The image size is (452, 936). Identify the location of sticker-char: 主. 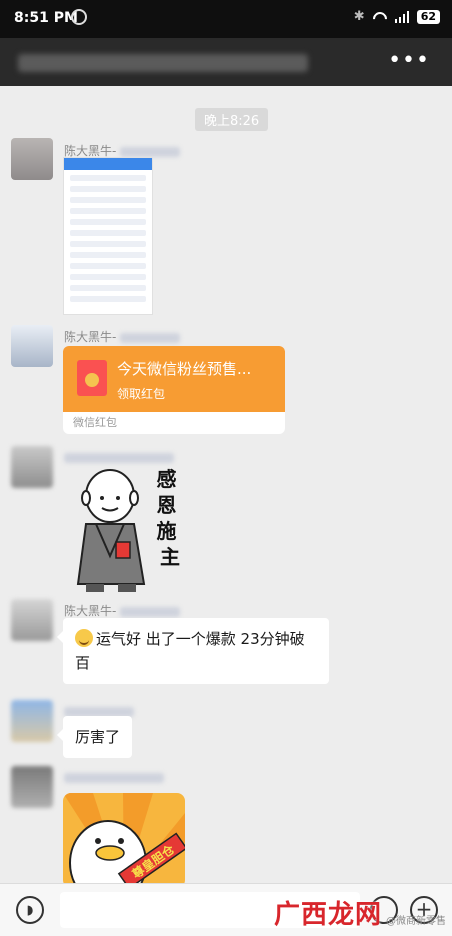
(170, 557).